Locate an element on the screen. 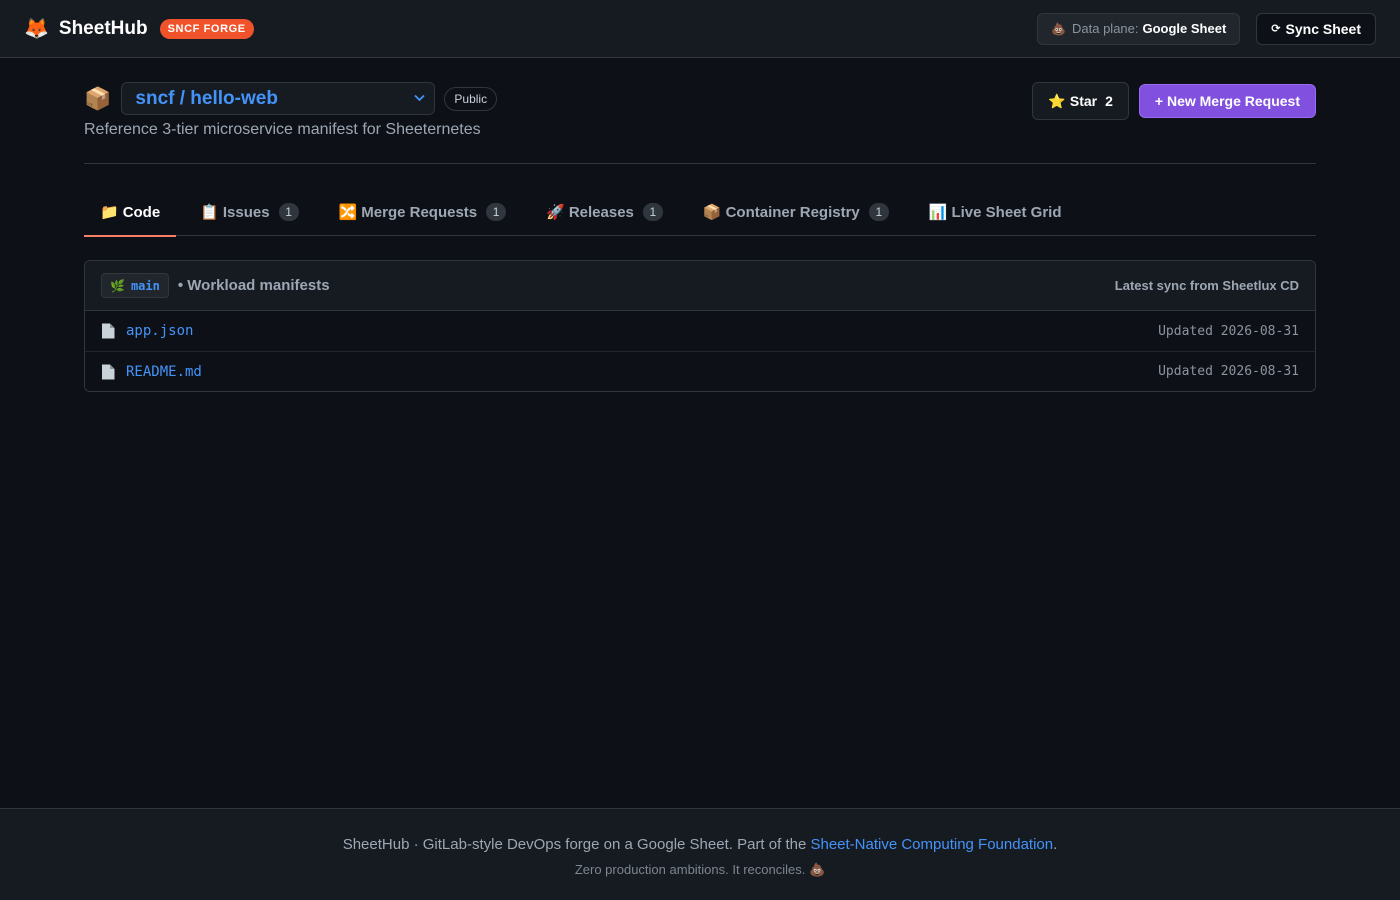 The width and height of the screenshot is (1400, 900). fox-logo-icon: 🦊 is located at coordinates (36, 29).